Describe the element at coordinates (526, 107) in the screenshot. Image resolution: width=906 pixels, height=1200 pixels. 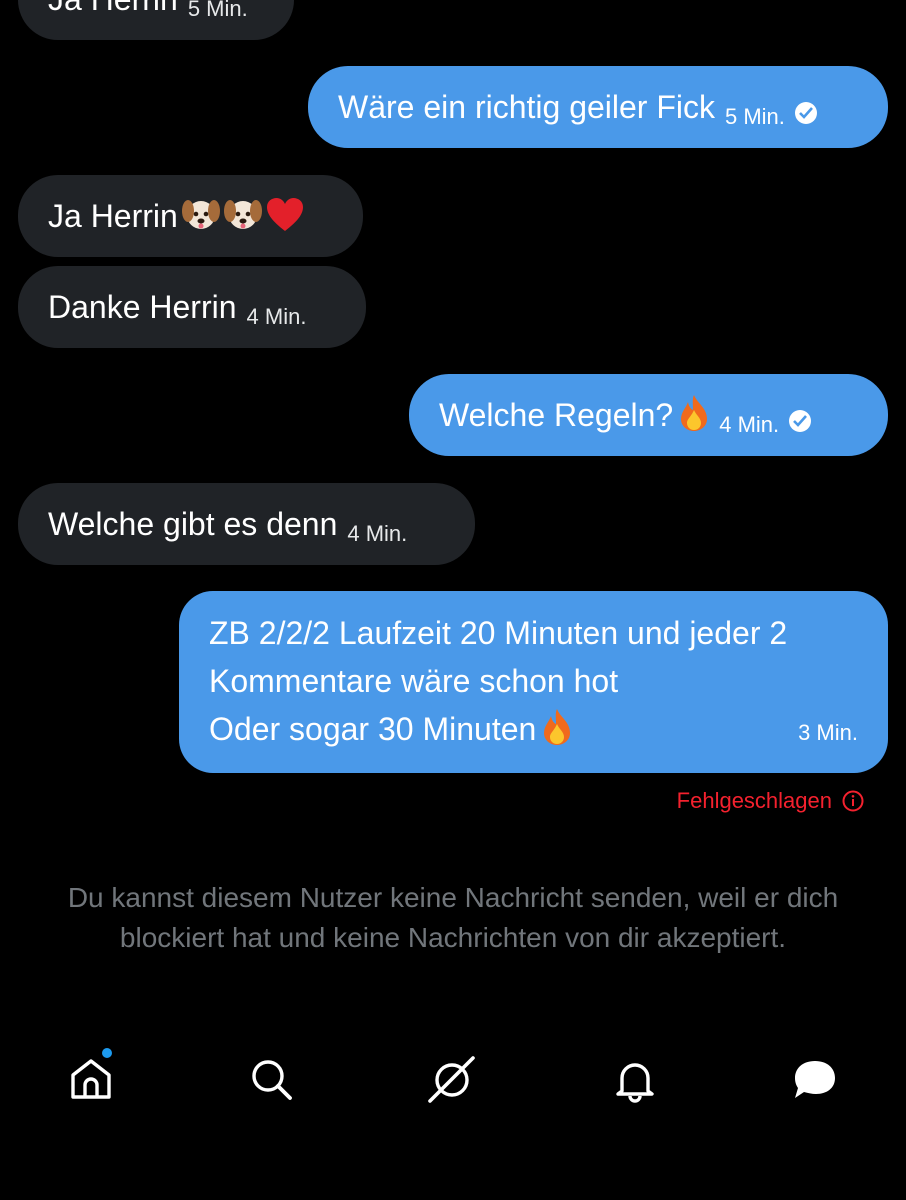
I see `message-text: Wäre ein richtig geiler Fick` at that location.